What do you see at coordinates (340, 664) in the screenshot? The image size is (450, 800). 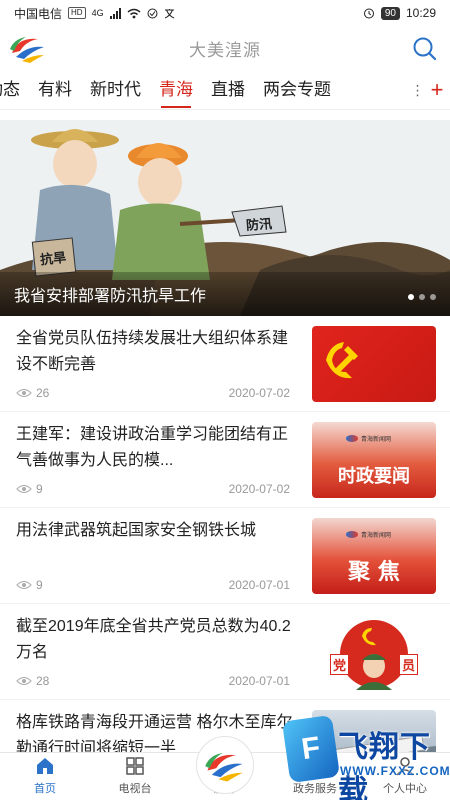 I see `thumb-caption-left: 党` at bounding box center [340, 664].